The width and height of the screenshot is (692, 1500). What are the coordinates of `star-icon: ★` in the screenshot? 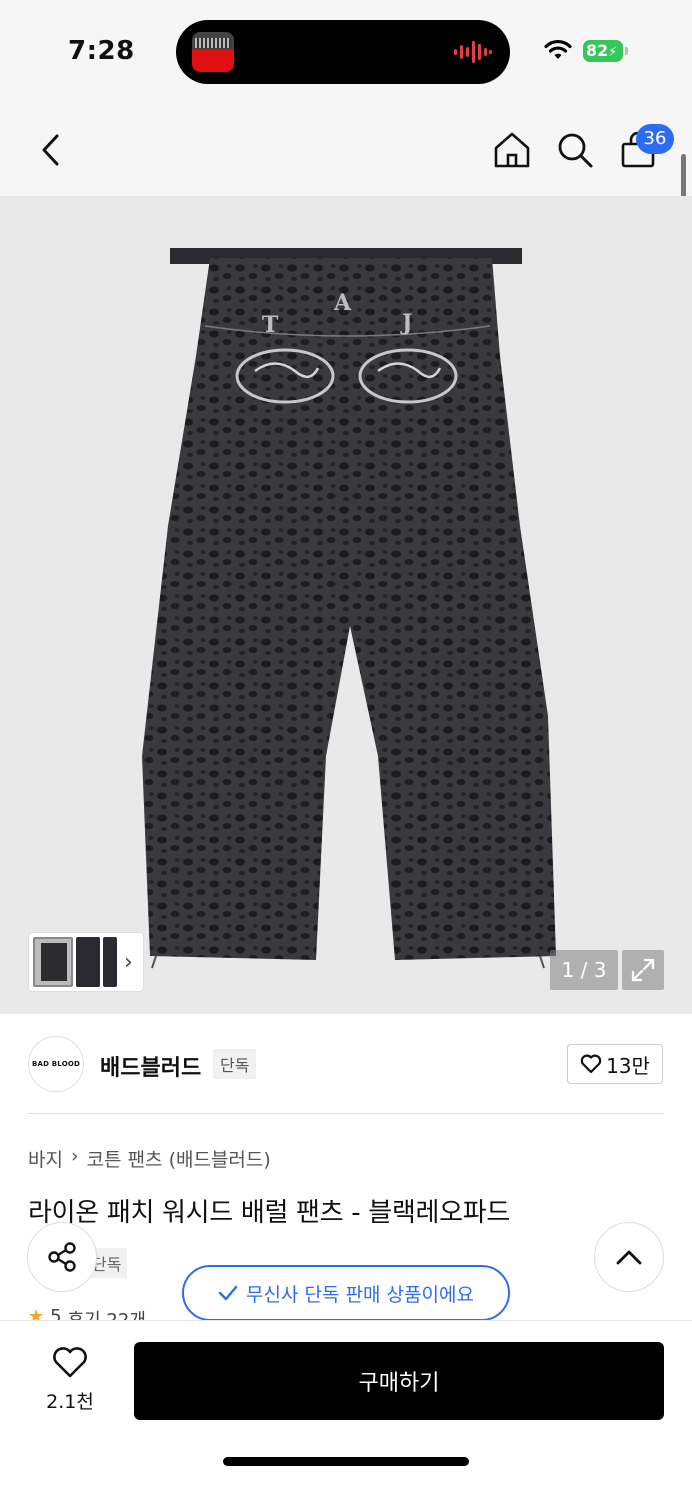 It's located at (36, 1313).